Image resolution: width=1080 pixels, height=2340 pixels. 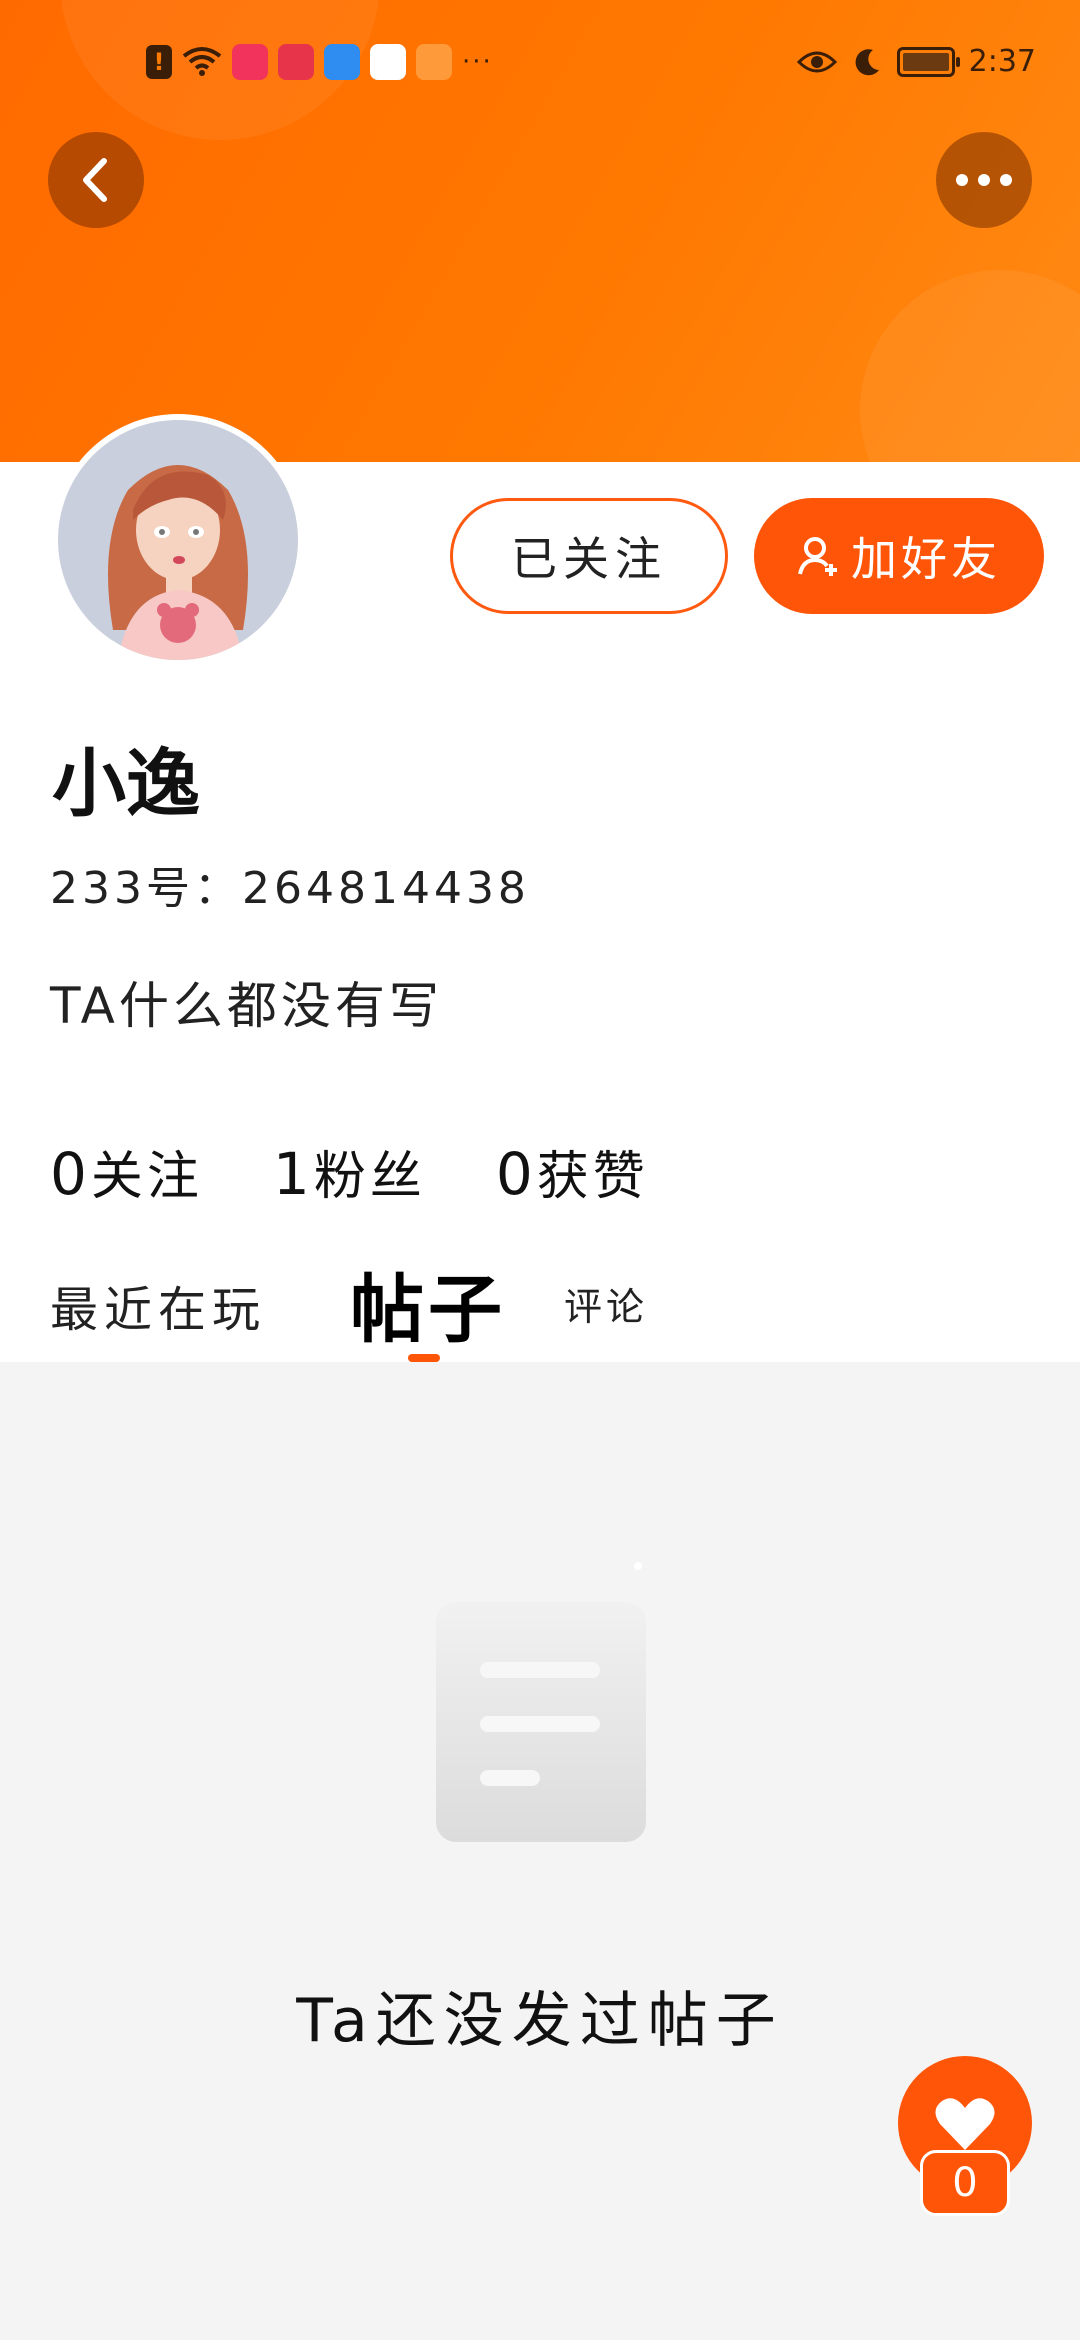 I want to click on user-id: 233号：264814438, so click(x=290, y=888).